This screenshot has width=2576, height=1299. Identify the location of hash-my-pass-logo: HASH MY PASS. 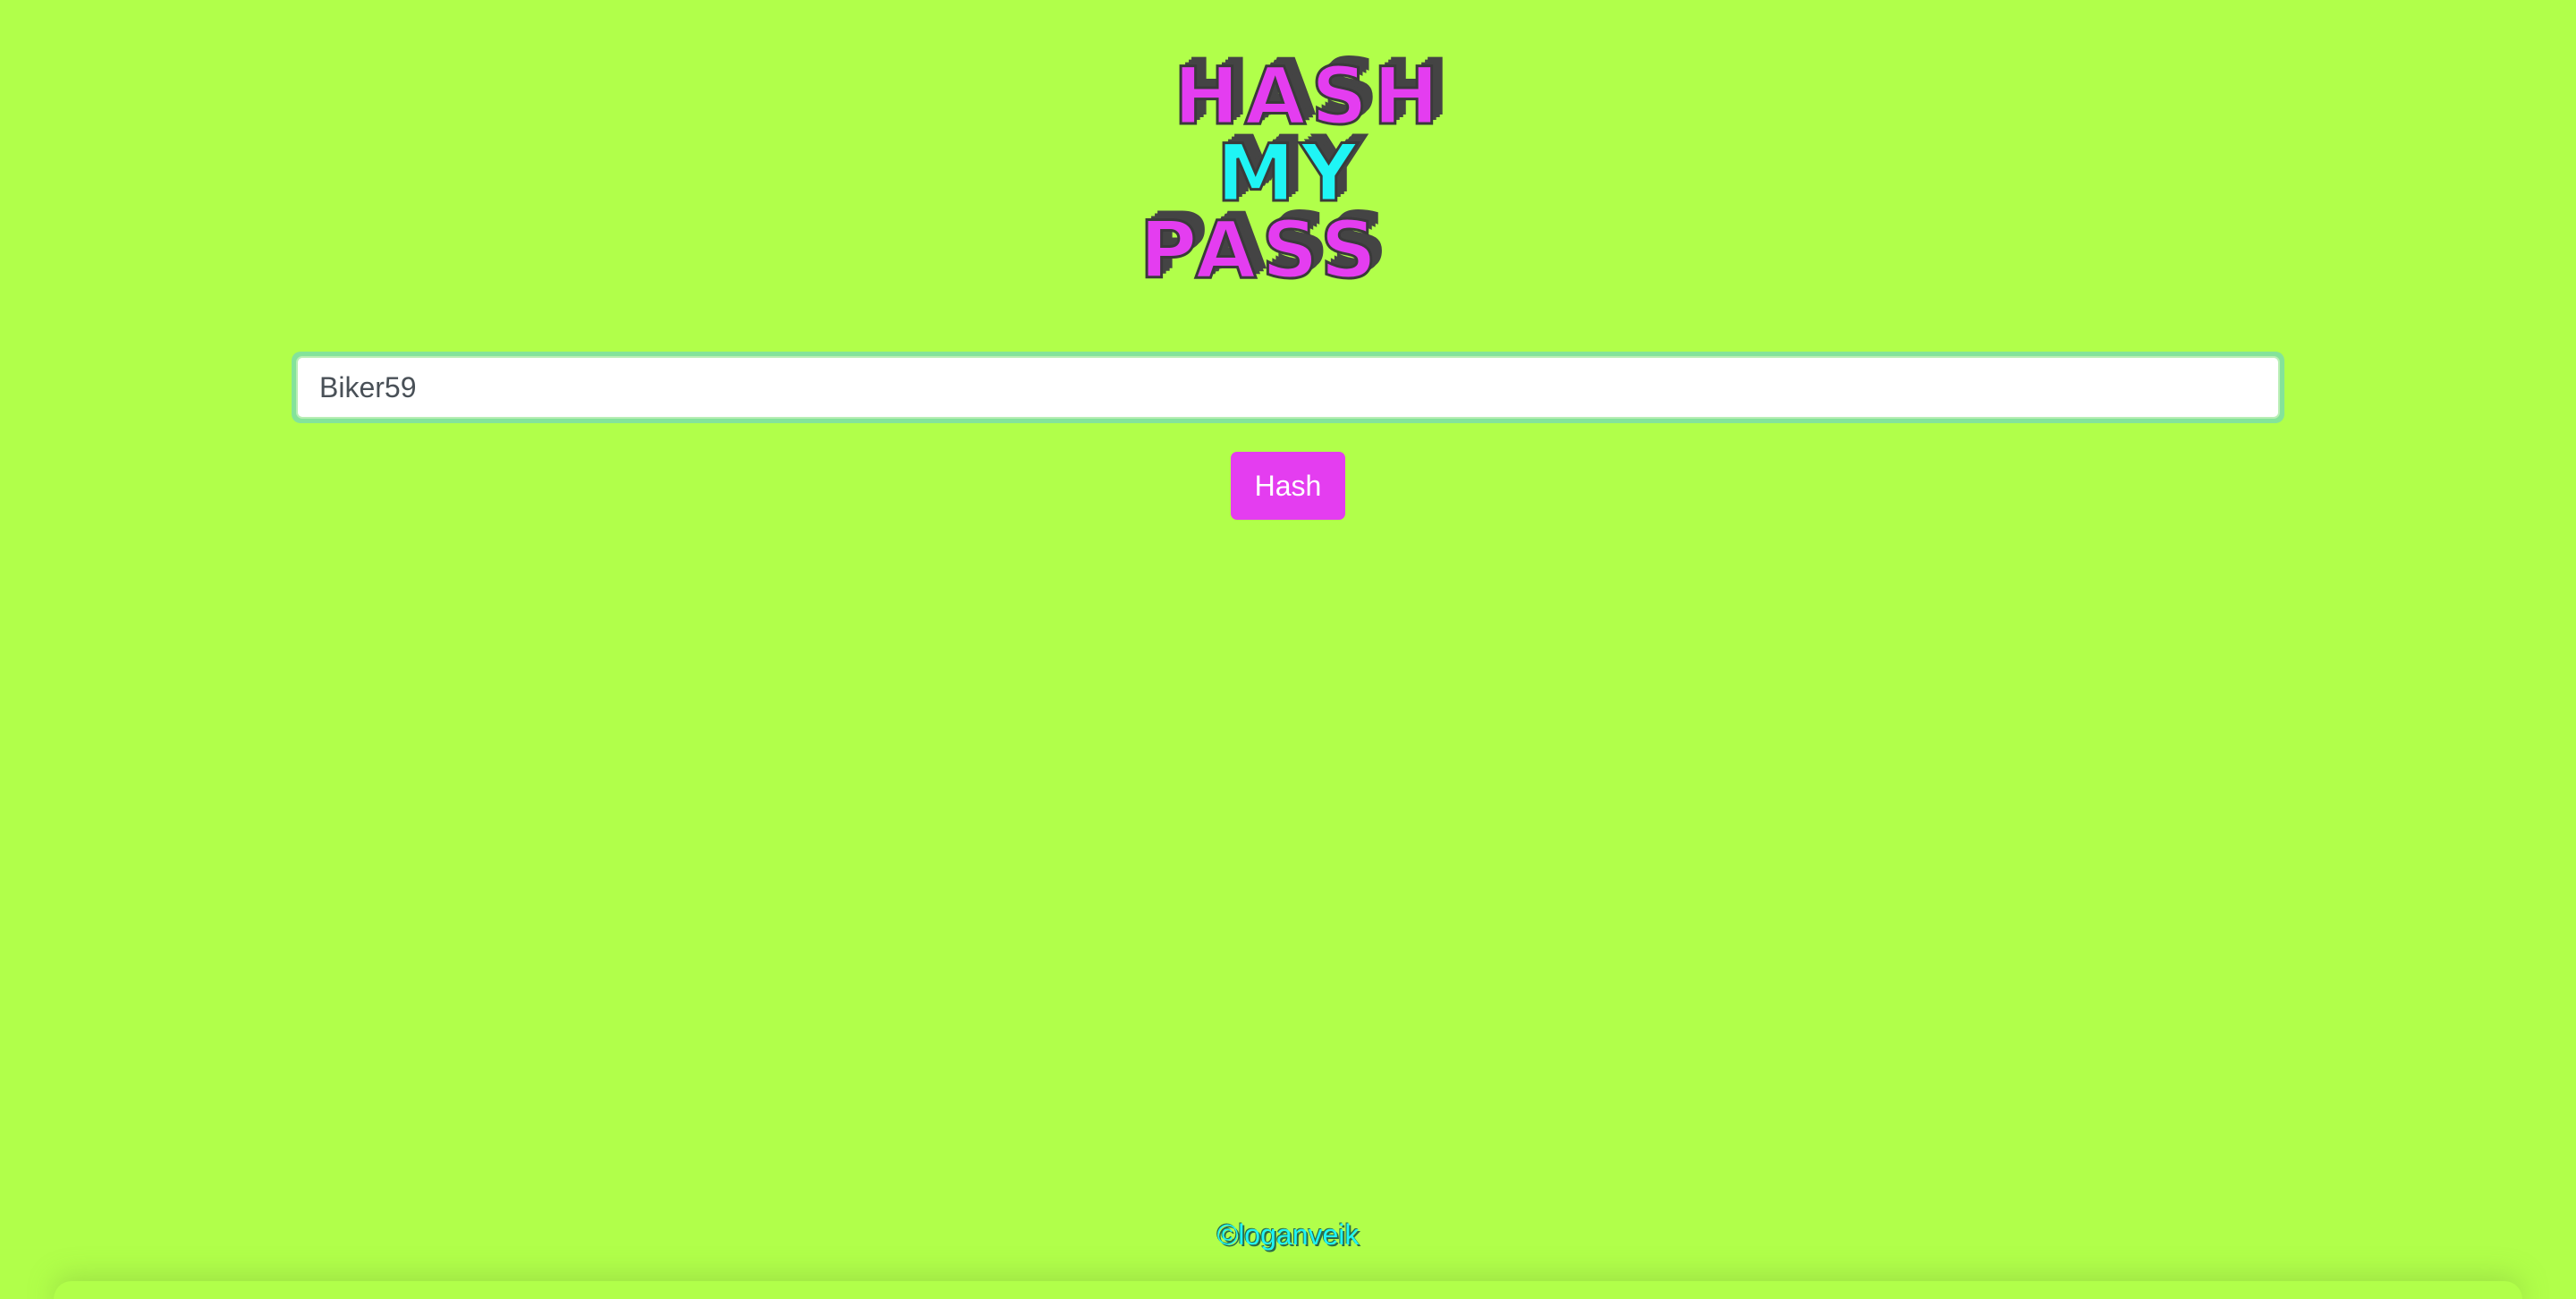
(1290, 177).